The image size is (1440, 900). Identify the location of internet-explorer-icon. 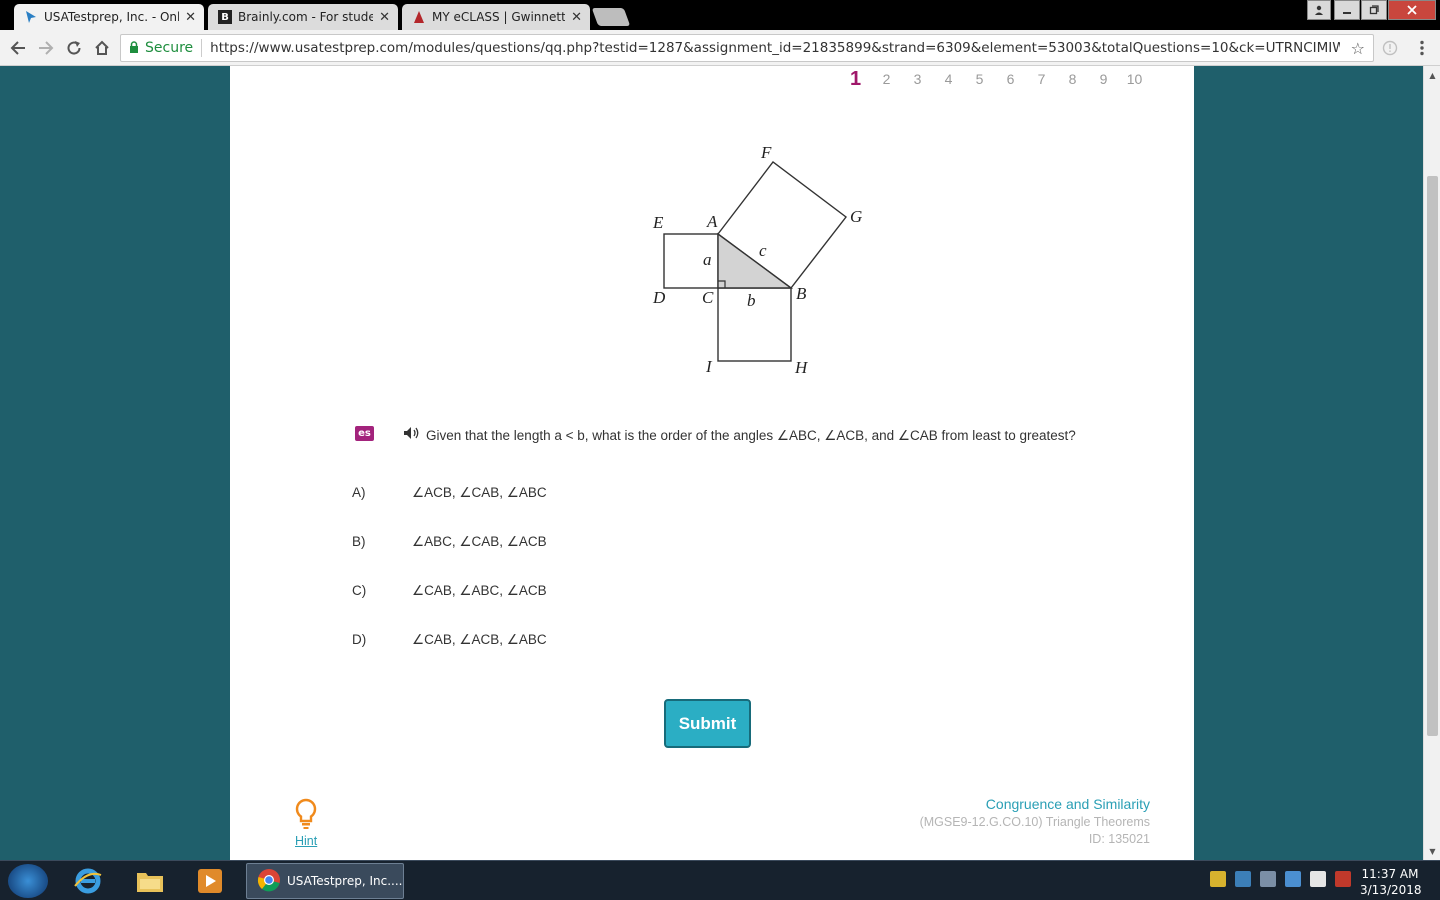
(88, 881).